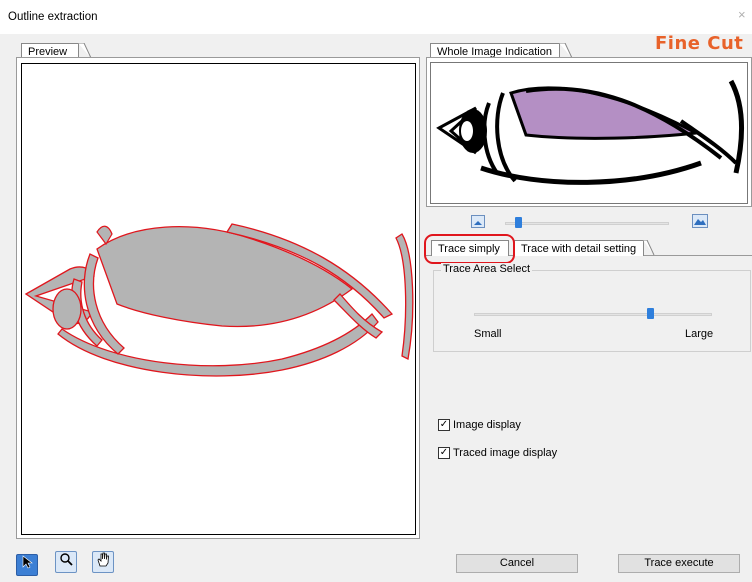 The height and width of the screenshot is (582, 752). What do you see at coordinates (699, 334) in the screenshot?
I see `trace-area-max-label: Large` at bounding box center [699, 334].